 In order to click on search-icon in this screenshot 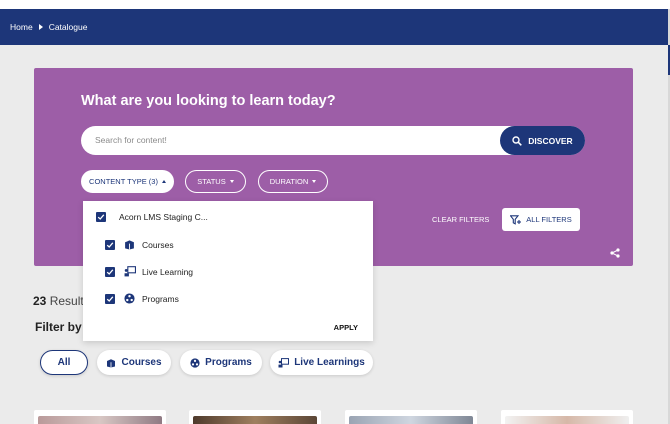, I will do `click(517, 140)`.